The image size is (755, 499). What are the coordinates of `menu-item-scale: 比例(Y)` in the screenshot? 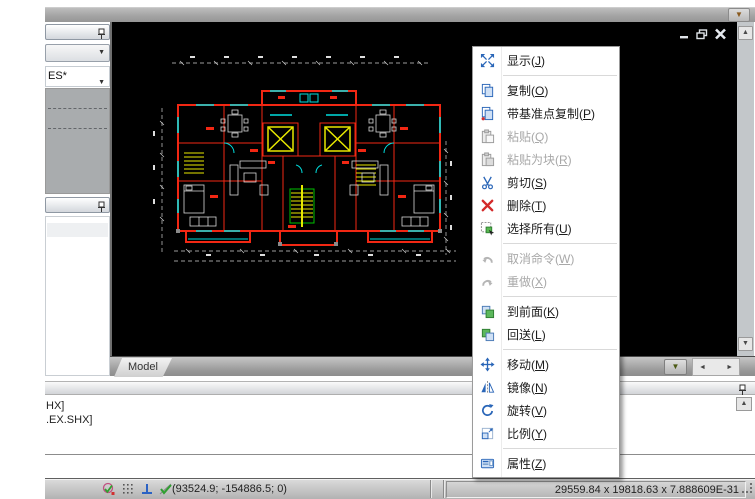 It's located at (546, 433).